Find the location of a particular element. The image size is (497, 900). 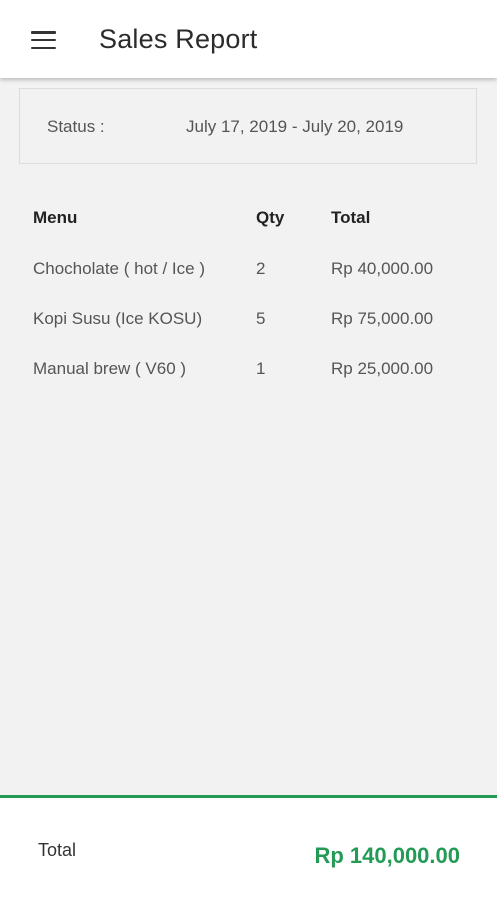

table-header: Menu Qty Total is located at coordinates (248, 218).